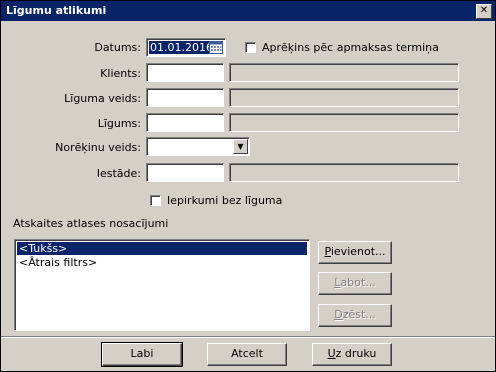  What do you see at coordinates (98, 147) in the screenshot?
I see `norekinu-veids-label: Norēķinu veids:` at bounding box center [98, 147].